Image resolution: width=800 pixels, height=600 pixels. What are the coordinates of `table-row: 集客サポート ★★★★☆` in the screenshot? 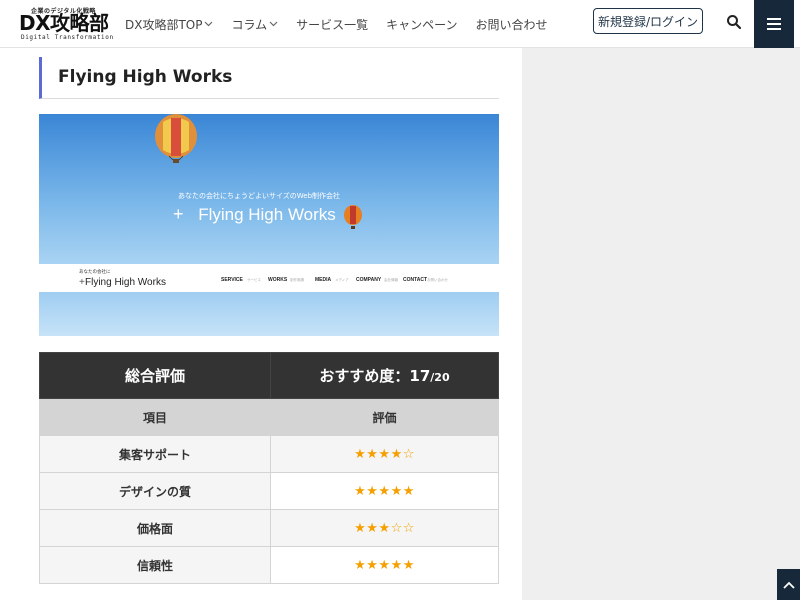 It's located at (269, 454).